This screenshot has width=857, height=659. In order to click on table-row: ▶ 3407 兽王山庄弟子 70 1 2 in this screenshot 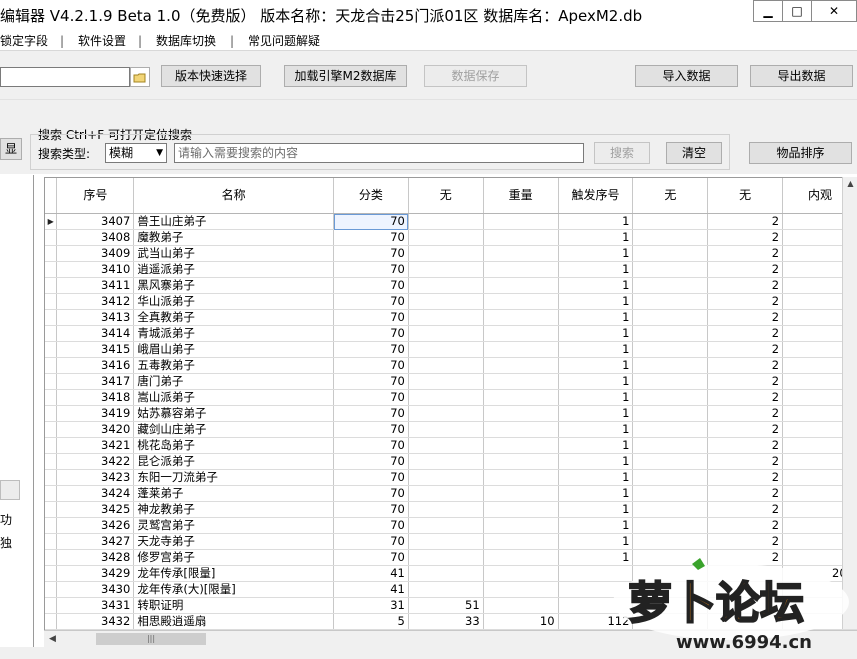, I will do `click(451, 221)`.